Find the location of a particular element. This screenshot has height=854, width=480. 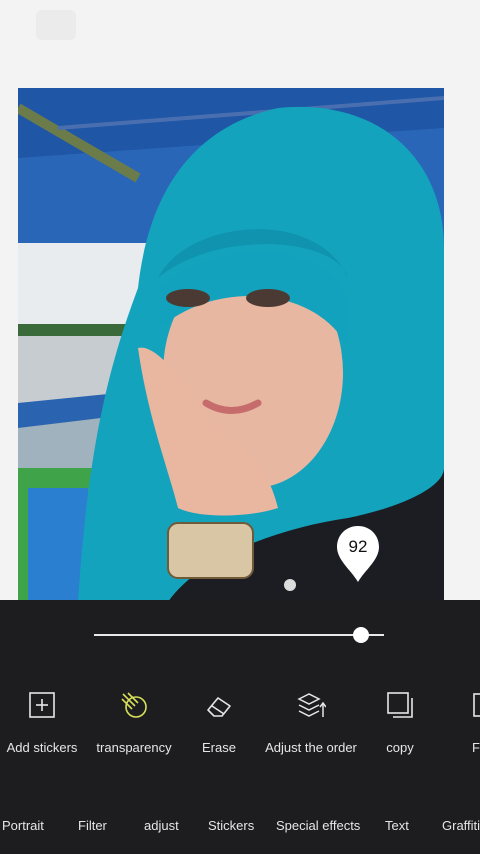

tab-special-effects: Special effects is located at coordinates (318, 825).